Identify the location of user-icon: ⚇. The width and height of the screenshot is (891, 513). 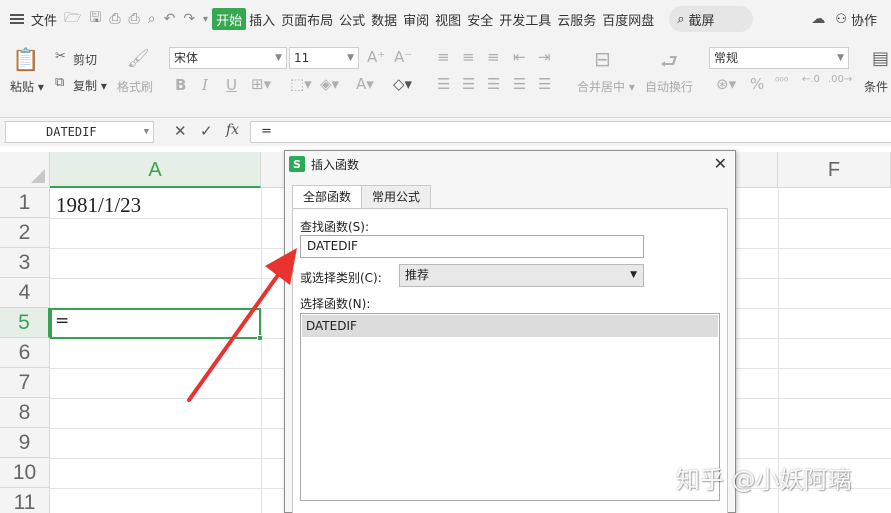
(841, 19).